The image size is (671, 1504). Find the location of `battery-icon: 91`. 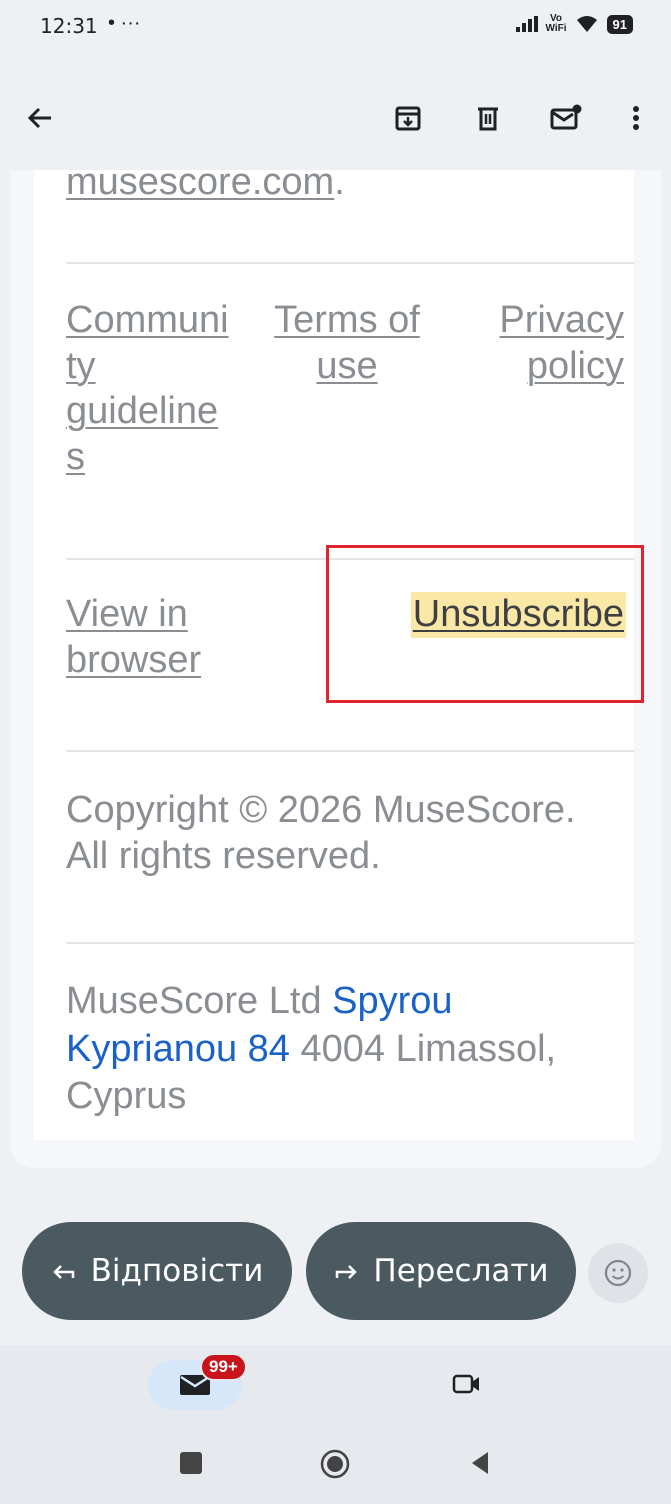

battery-icon: 91 is located at coordinates (619, 24).